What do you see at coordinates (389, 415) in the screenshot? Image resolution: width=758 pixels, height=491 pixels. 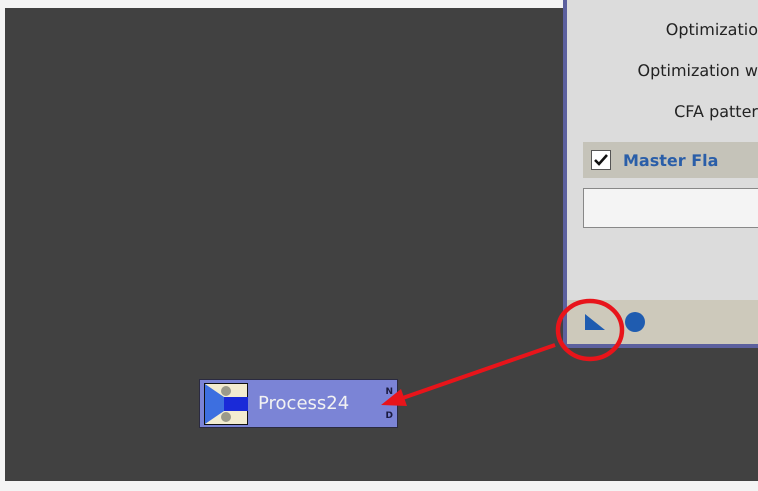 I see `port-label: D` at bounding box center [389, 415].